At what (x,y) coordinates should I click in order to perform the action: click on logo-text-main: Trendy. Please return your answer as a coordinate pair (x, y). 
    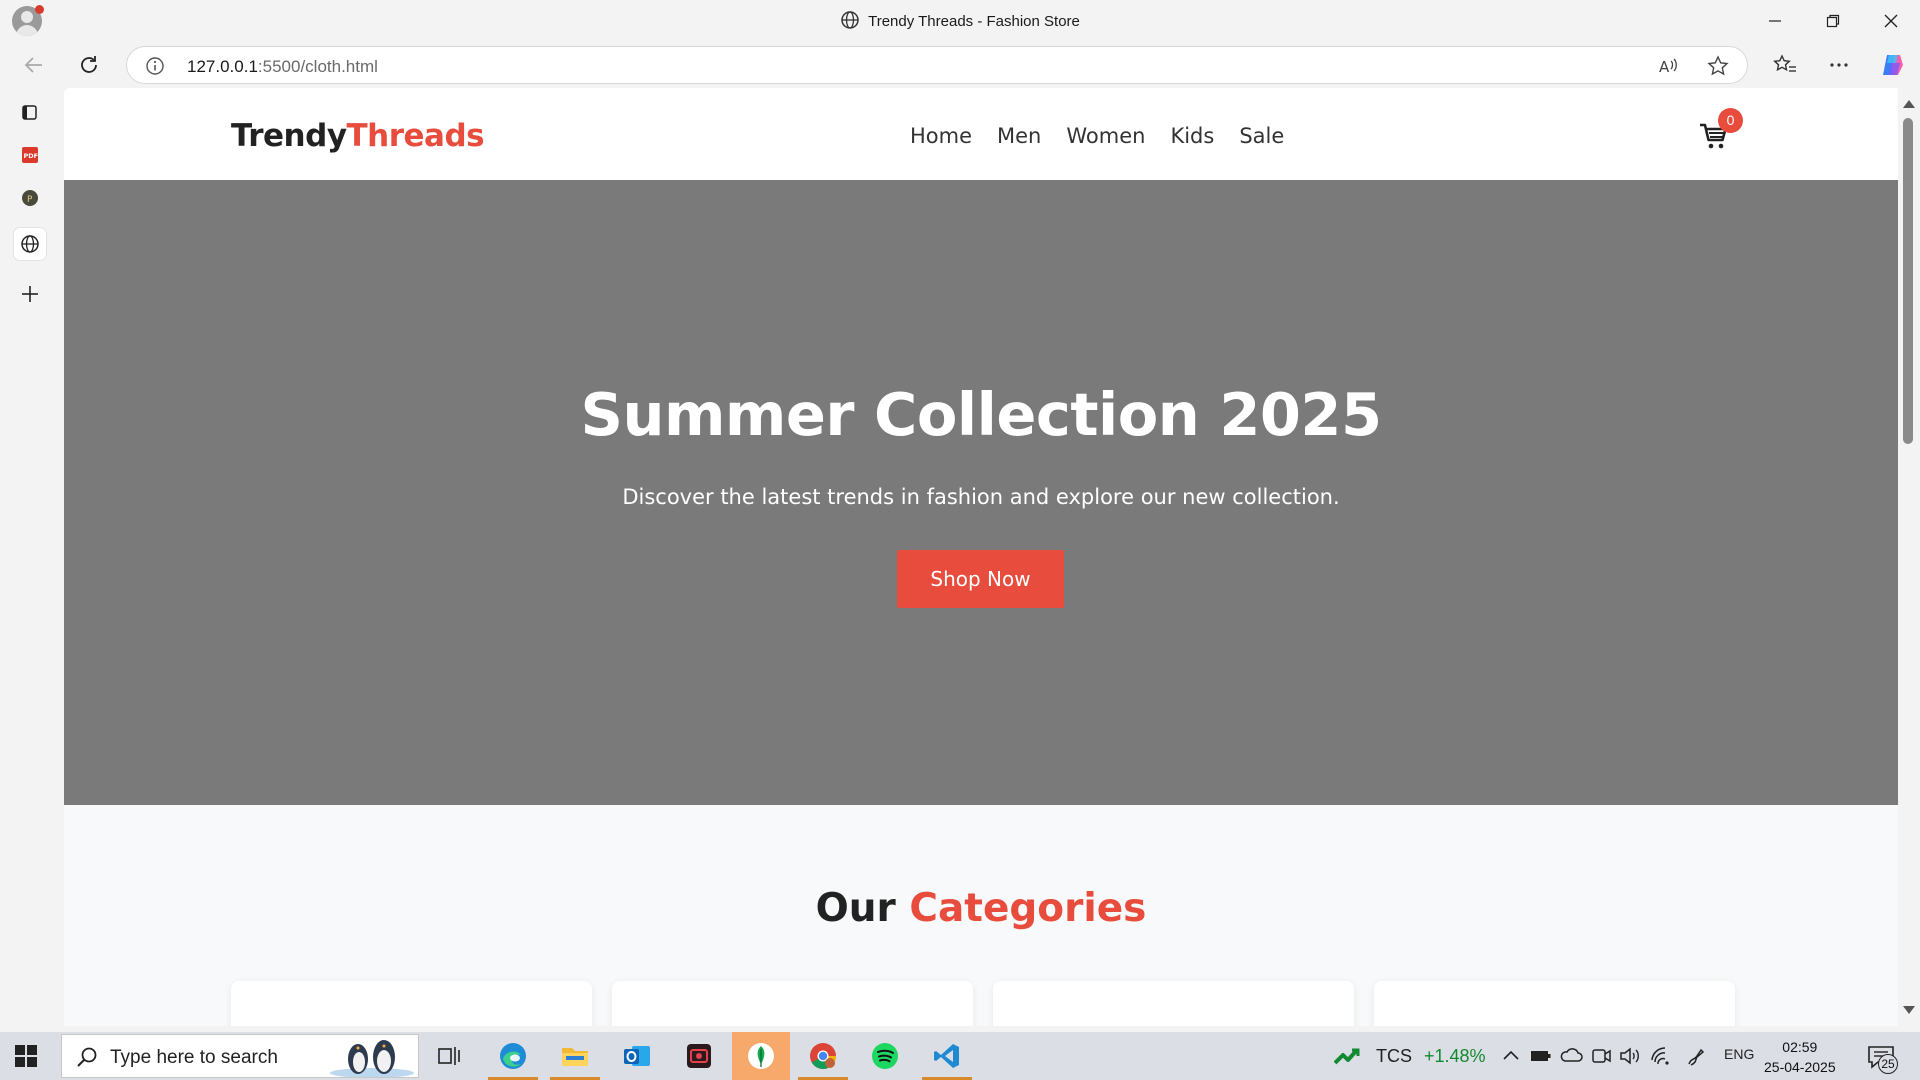
    Looking at the image, I should click on (289, 136).